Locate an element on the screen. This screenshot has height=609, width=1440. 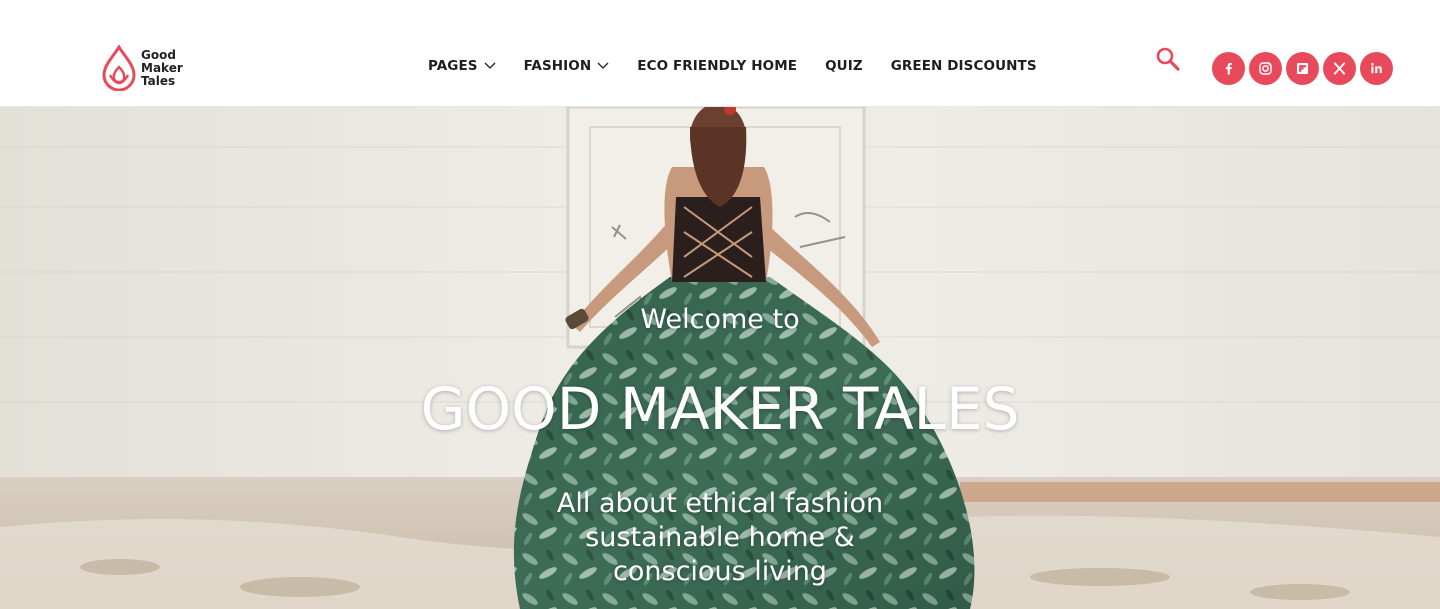
hero-tagline-line-3: conscious living is located at coordinates (720, 571).